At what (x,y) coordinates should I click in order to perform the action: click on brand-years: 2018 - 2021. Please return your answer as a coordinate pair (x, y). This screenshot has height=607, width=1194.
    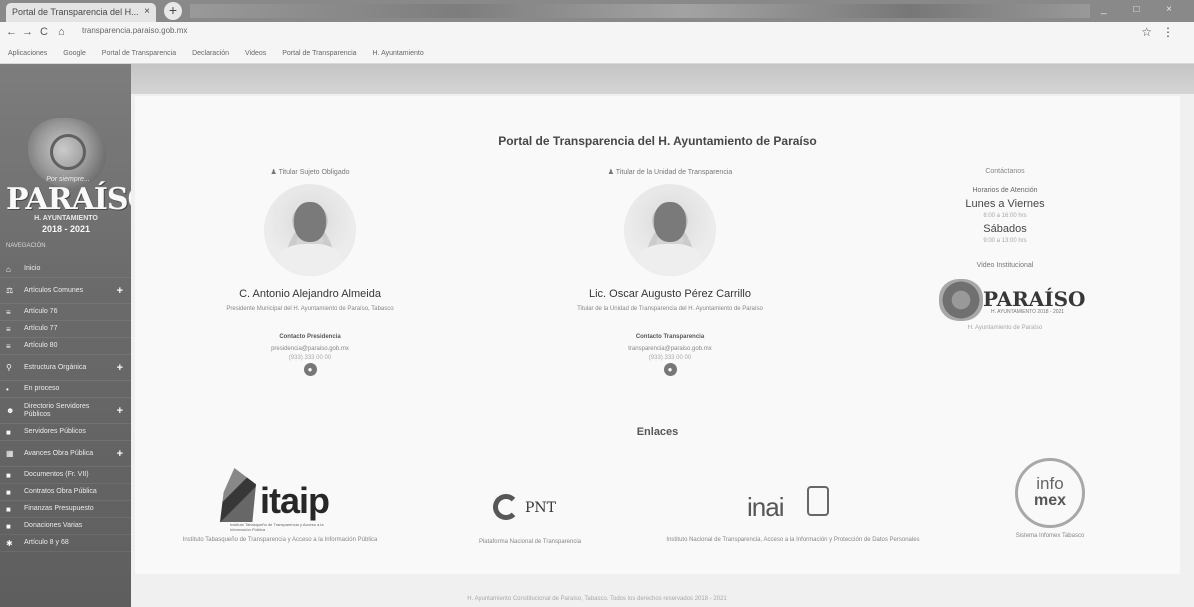
    Looking at the image, I should click on (66, 229).